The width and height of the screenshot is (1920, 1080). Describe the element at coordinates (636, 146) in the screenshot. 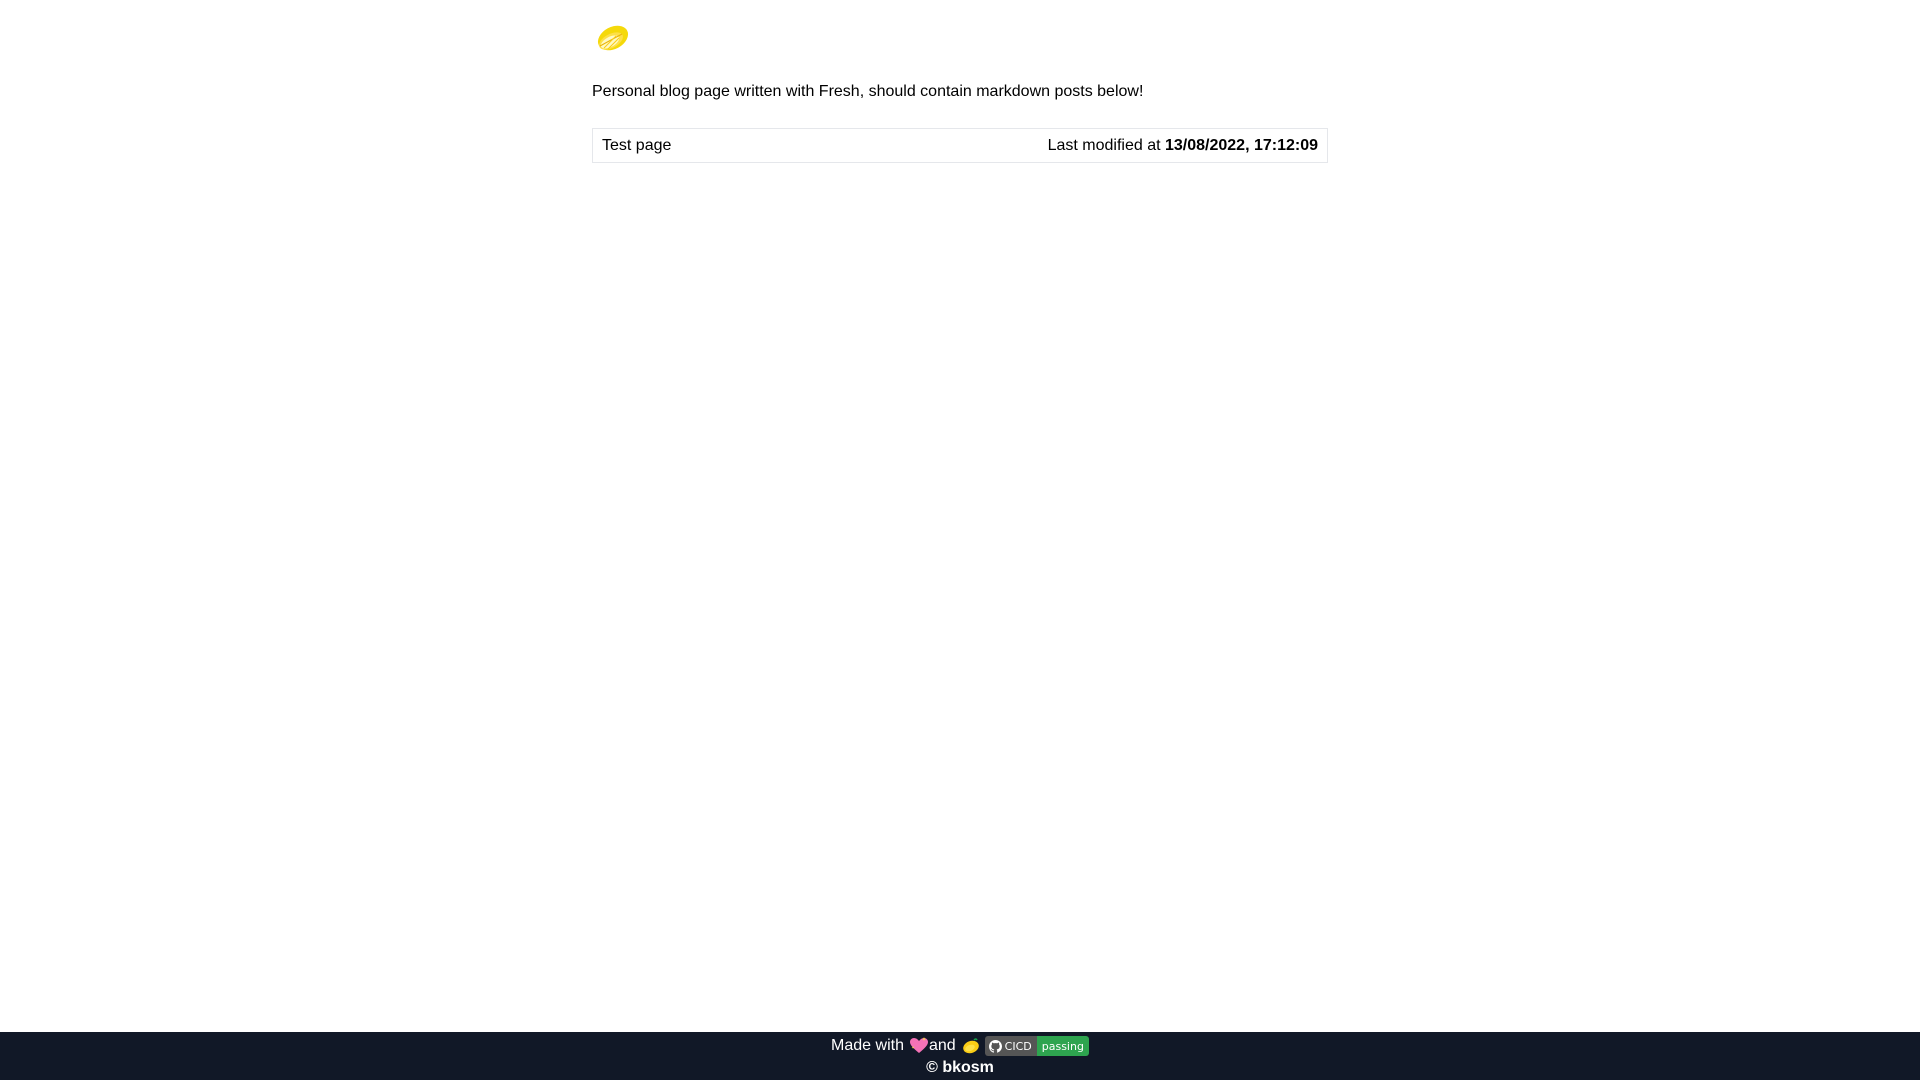

I see `post-title: Test page` at that location.